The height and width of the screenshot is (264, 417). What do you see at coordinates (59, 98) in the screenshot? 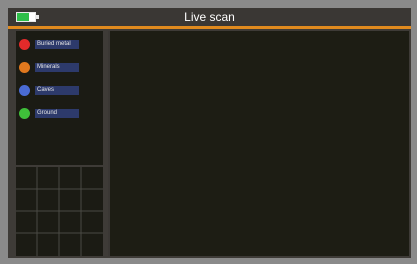
I see `legend-panel: Buried metal Minerals Caves Ground` at bounding box center [59, 98].